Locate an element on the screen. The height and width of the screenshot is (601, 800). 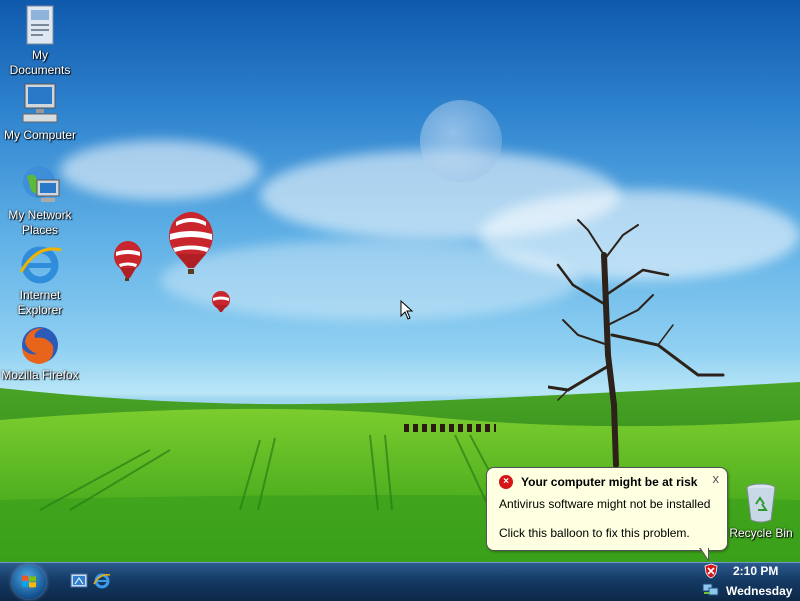
my-network-places-desktop-icon: My Network Places is located at coordinates (40, 200).